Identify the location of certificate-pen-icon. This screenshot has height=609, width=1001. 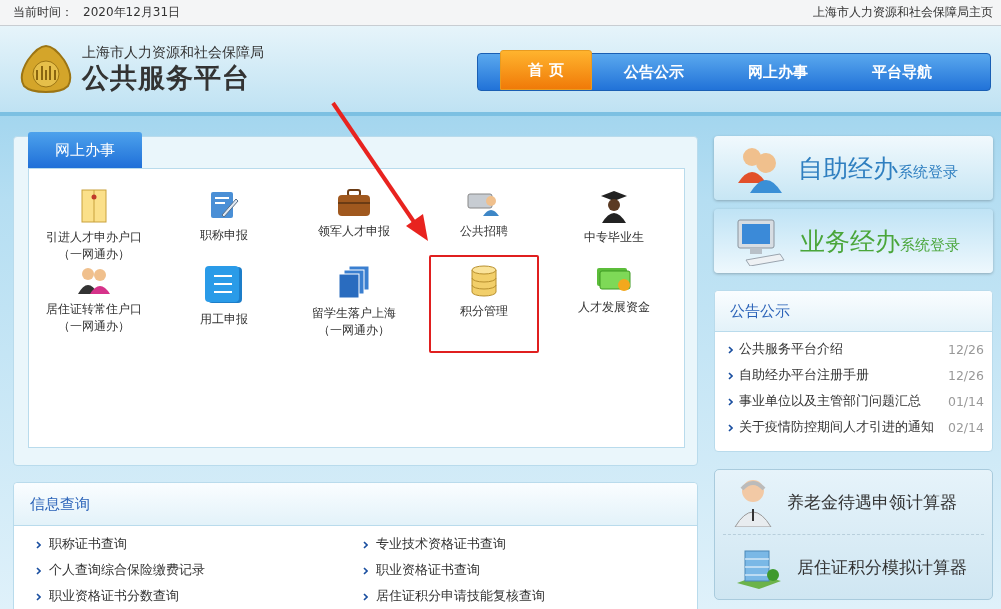
(224, 205).